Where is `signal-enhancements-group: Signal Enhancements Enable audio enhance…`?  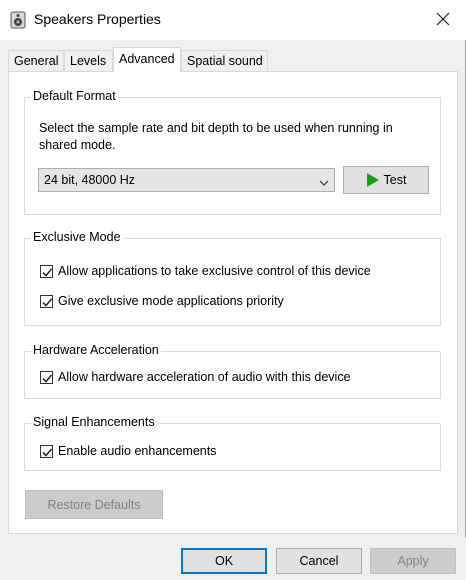 signal-enhancements-group: Signal Enhancements Enable audio enhance… is located at coordinates (232, 443).